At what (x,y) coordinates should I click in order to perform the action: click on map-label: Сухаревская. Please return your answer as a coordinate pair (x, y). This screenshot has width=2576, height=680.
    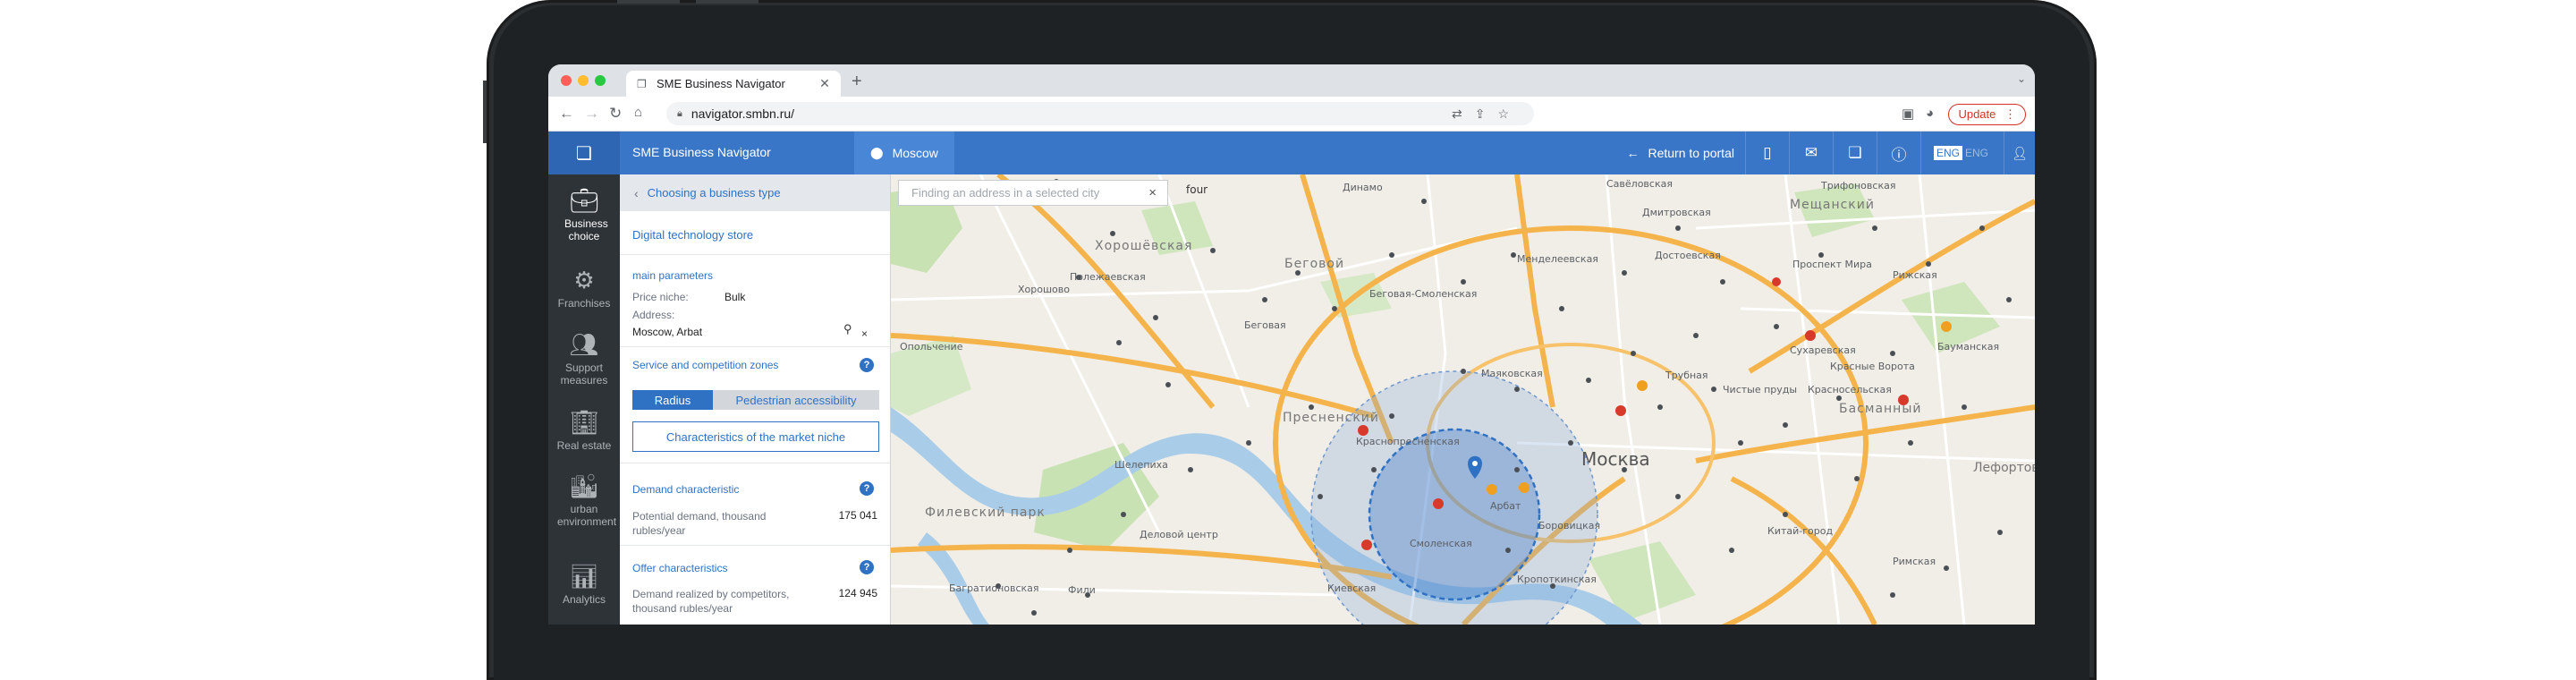
    Looking at the image, I should click on (1823, 350).